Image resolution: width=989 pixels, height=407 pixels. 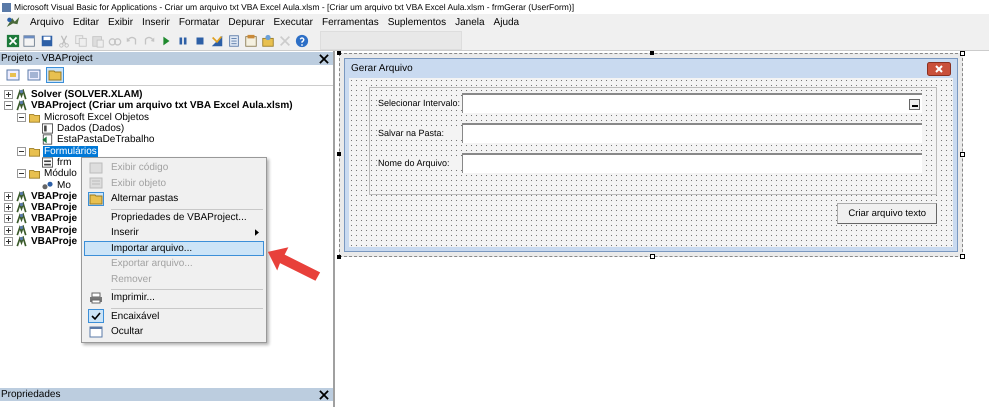 I want to click on tree-item: Dados (Dados), so click(x=91, y=128).